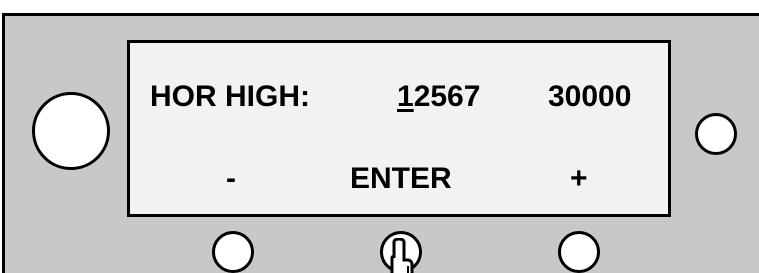 This screenshot has height=273, width=759. What do you see at coordinates (71, 131) in the screenshot?
I see `rotary-knob` at bounding box center [71, 131].